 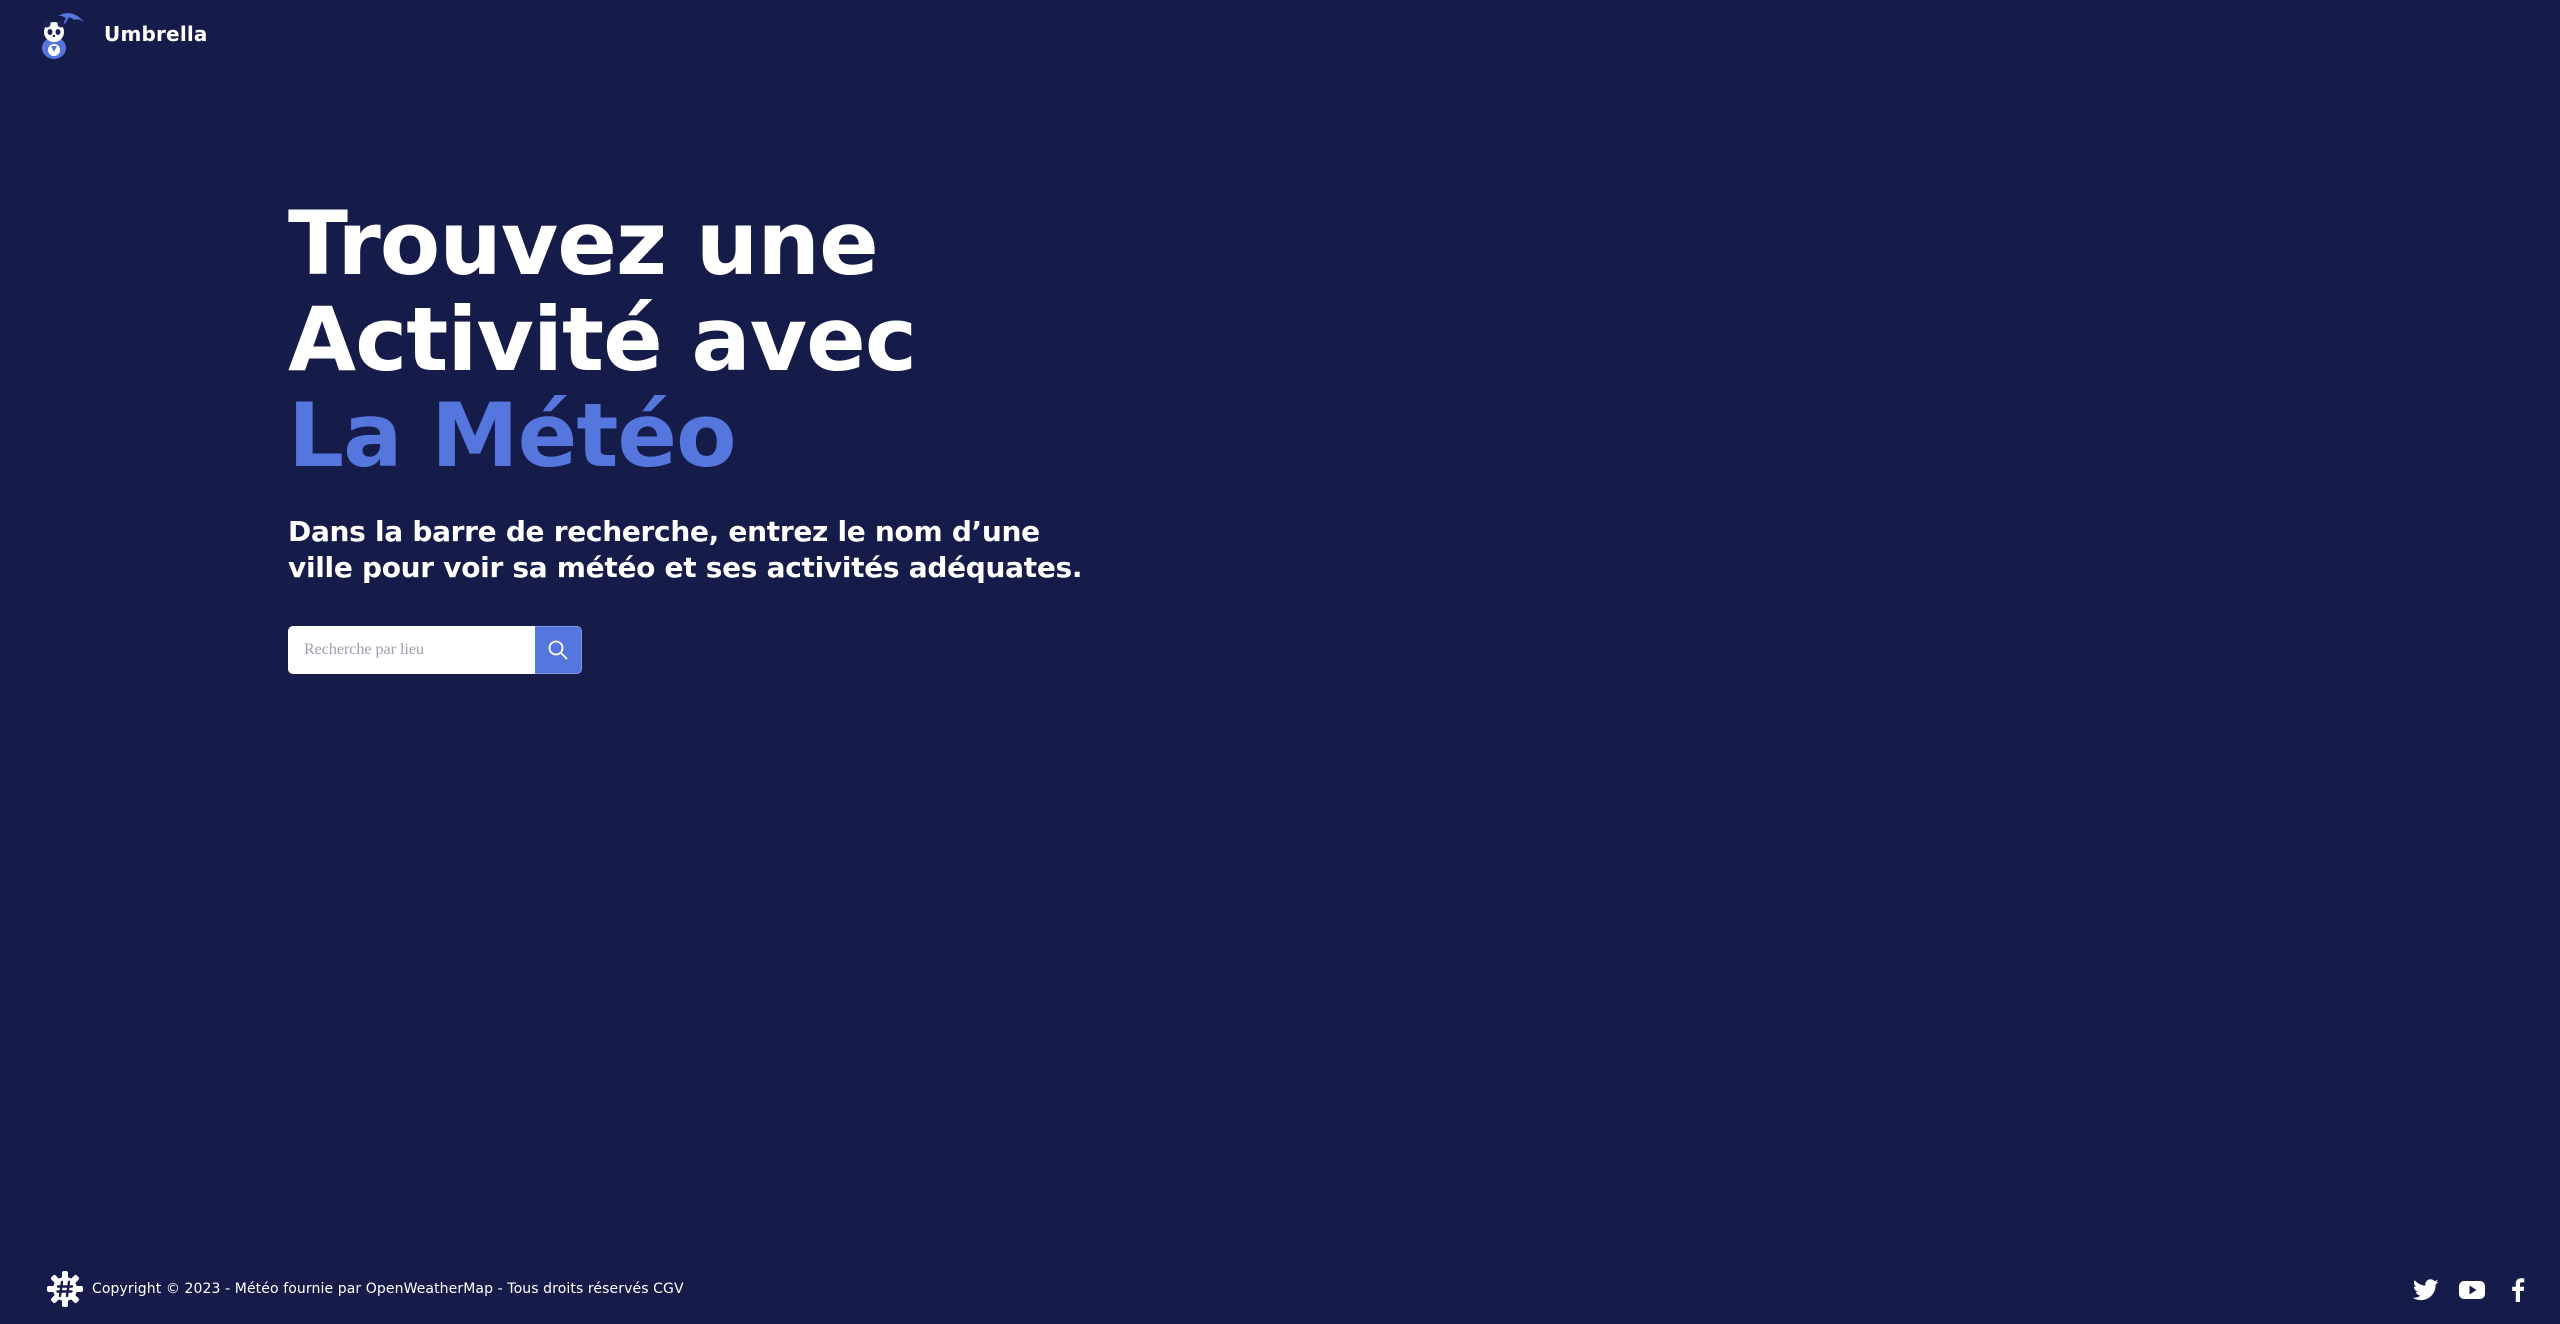 I want to click on youtube-link, so click(x=2472, y=1290).